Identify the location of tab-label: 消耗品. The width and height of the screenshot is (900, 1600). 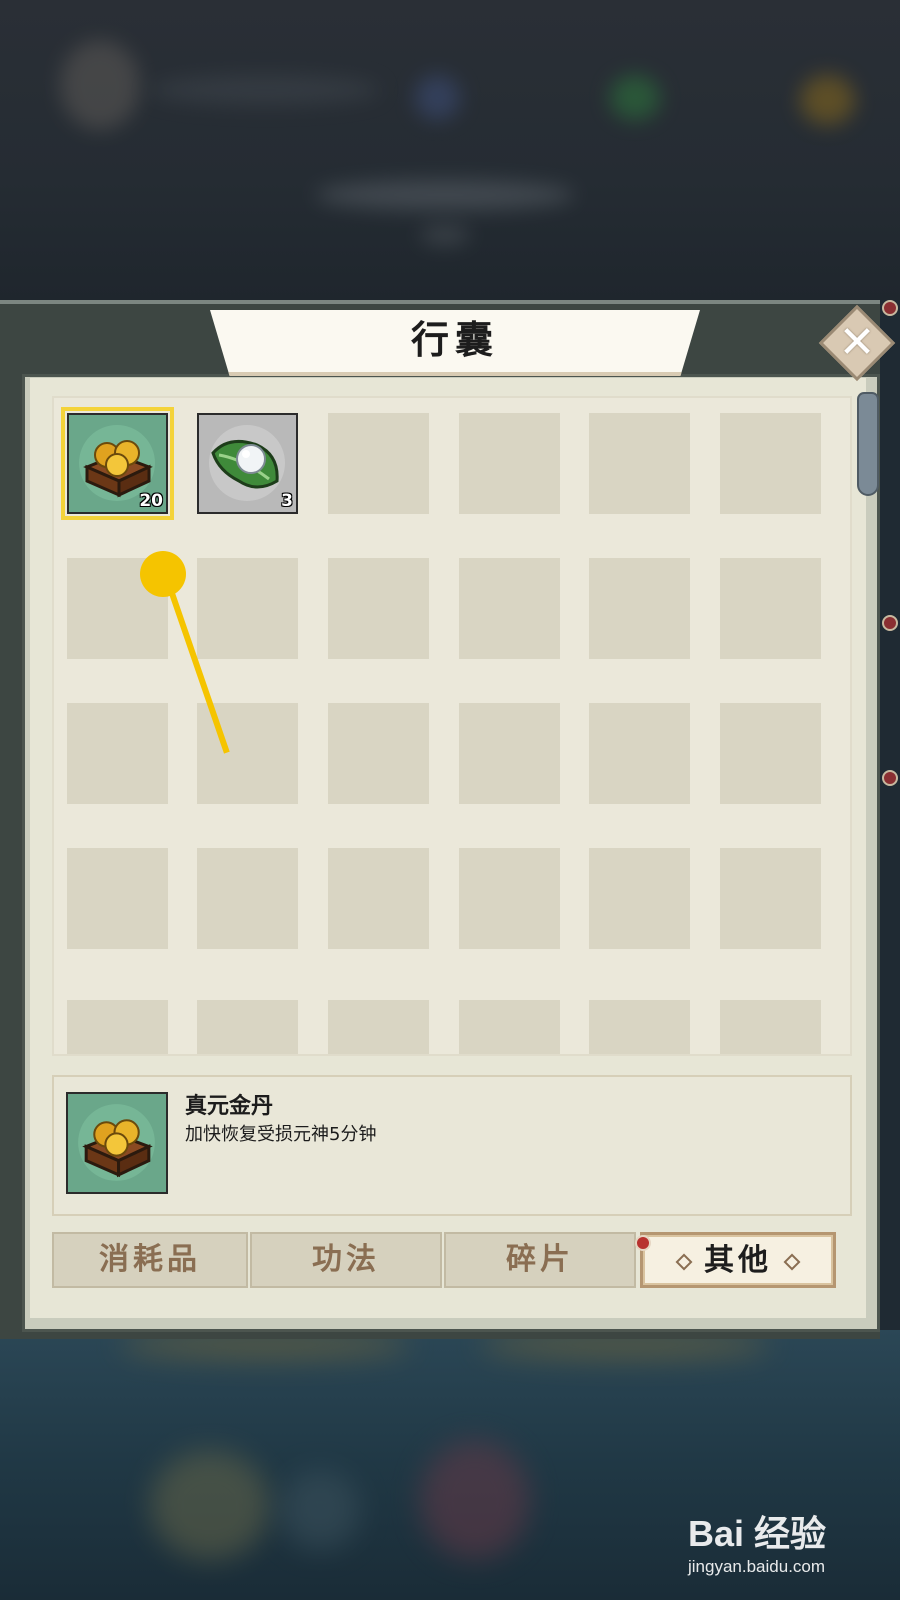
(150, 1259).